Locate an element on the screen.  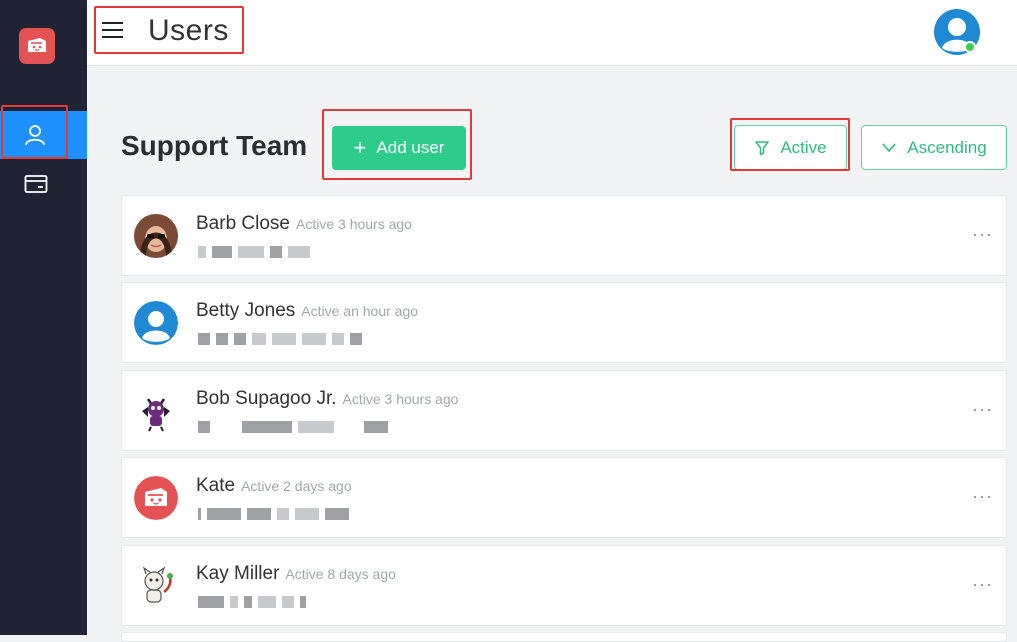
chevron-down-icon is located at coordinates (889, 147).